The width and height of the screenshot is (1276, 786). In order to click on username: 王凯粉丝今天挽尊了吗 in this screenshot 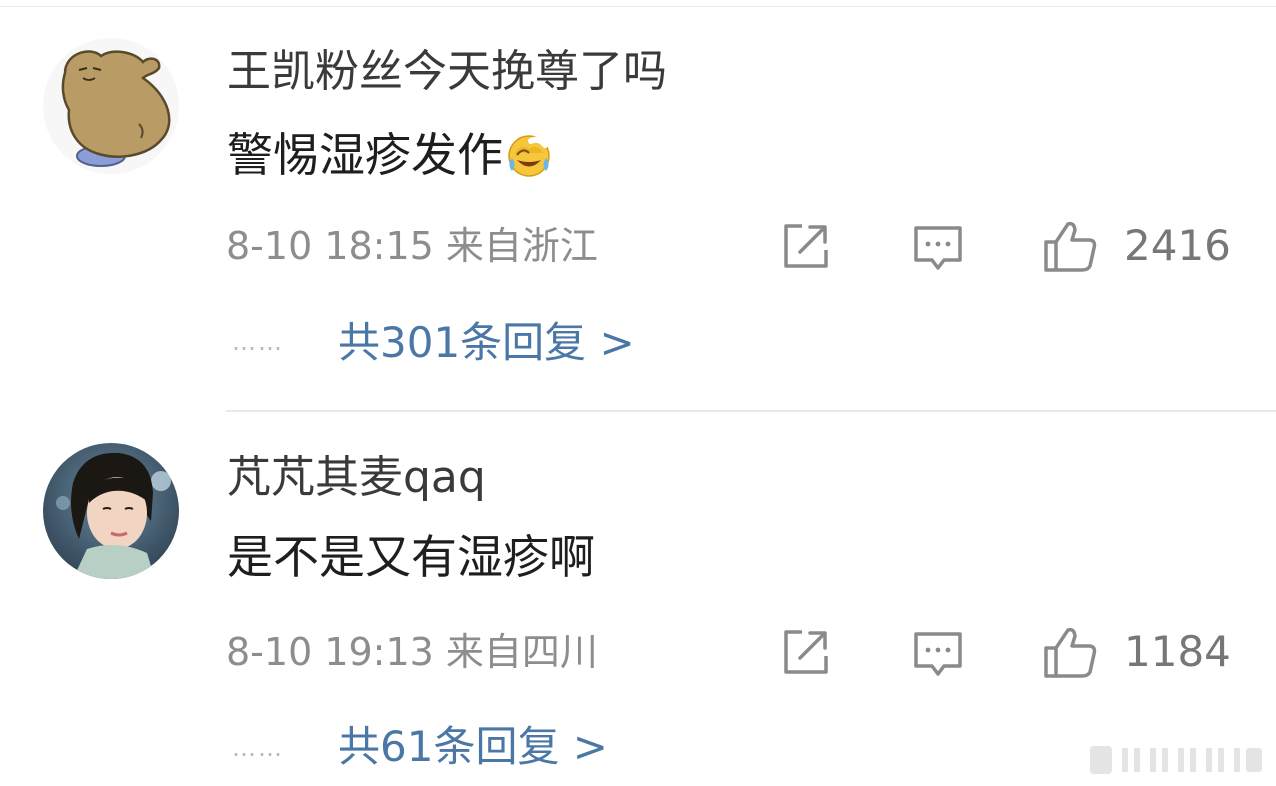, I will do `click(447, 72)`.